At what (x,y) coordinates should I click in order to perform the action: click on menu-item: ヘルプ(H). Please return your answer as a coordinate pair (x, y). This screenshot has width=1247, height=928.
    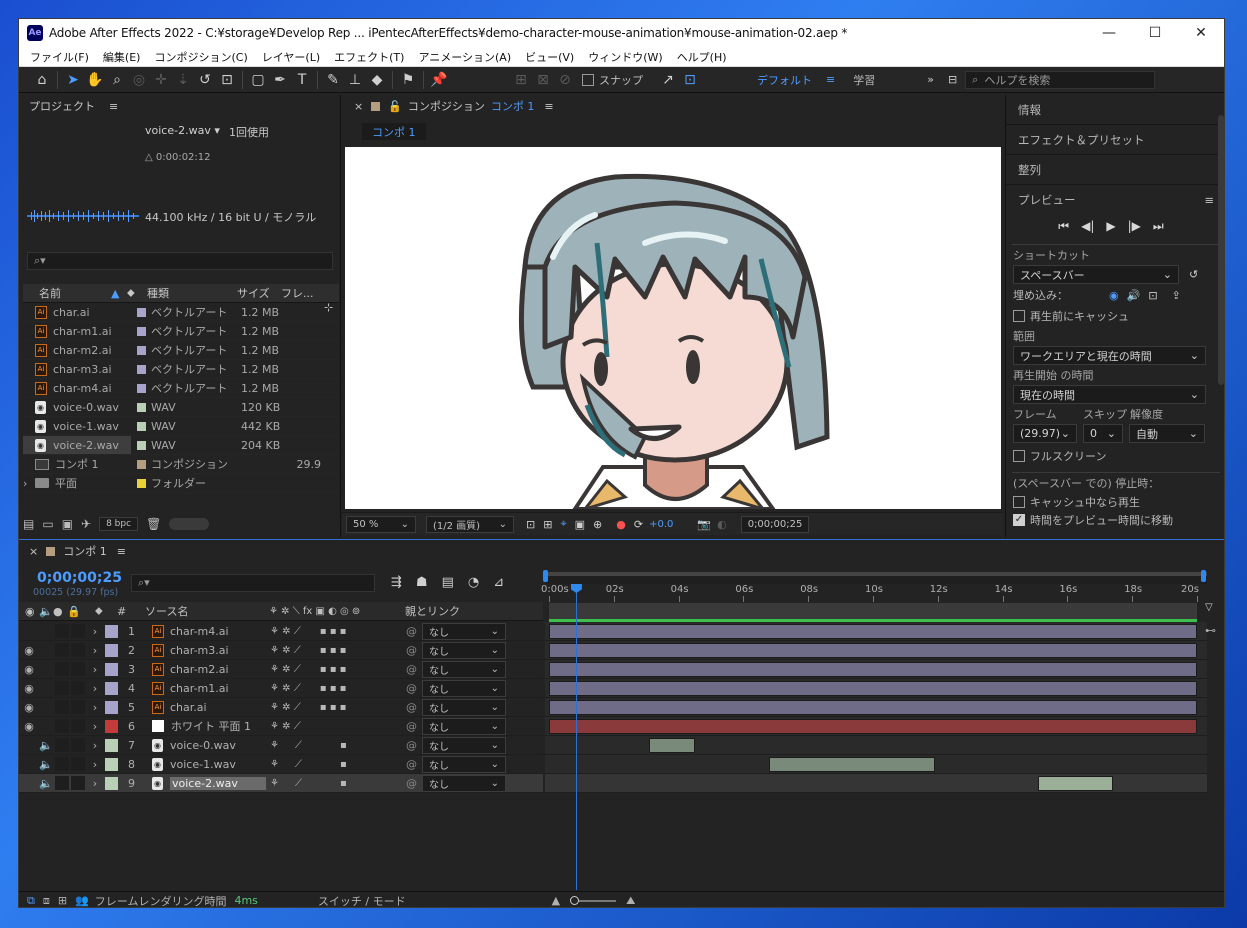
    Looking at the image, I should click on (702, 57).